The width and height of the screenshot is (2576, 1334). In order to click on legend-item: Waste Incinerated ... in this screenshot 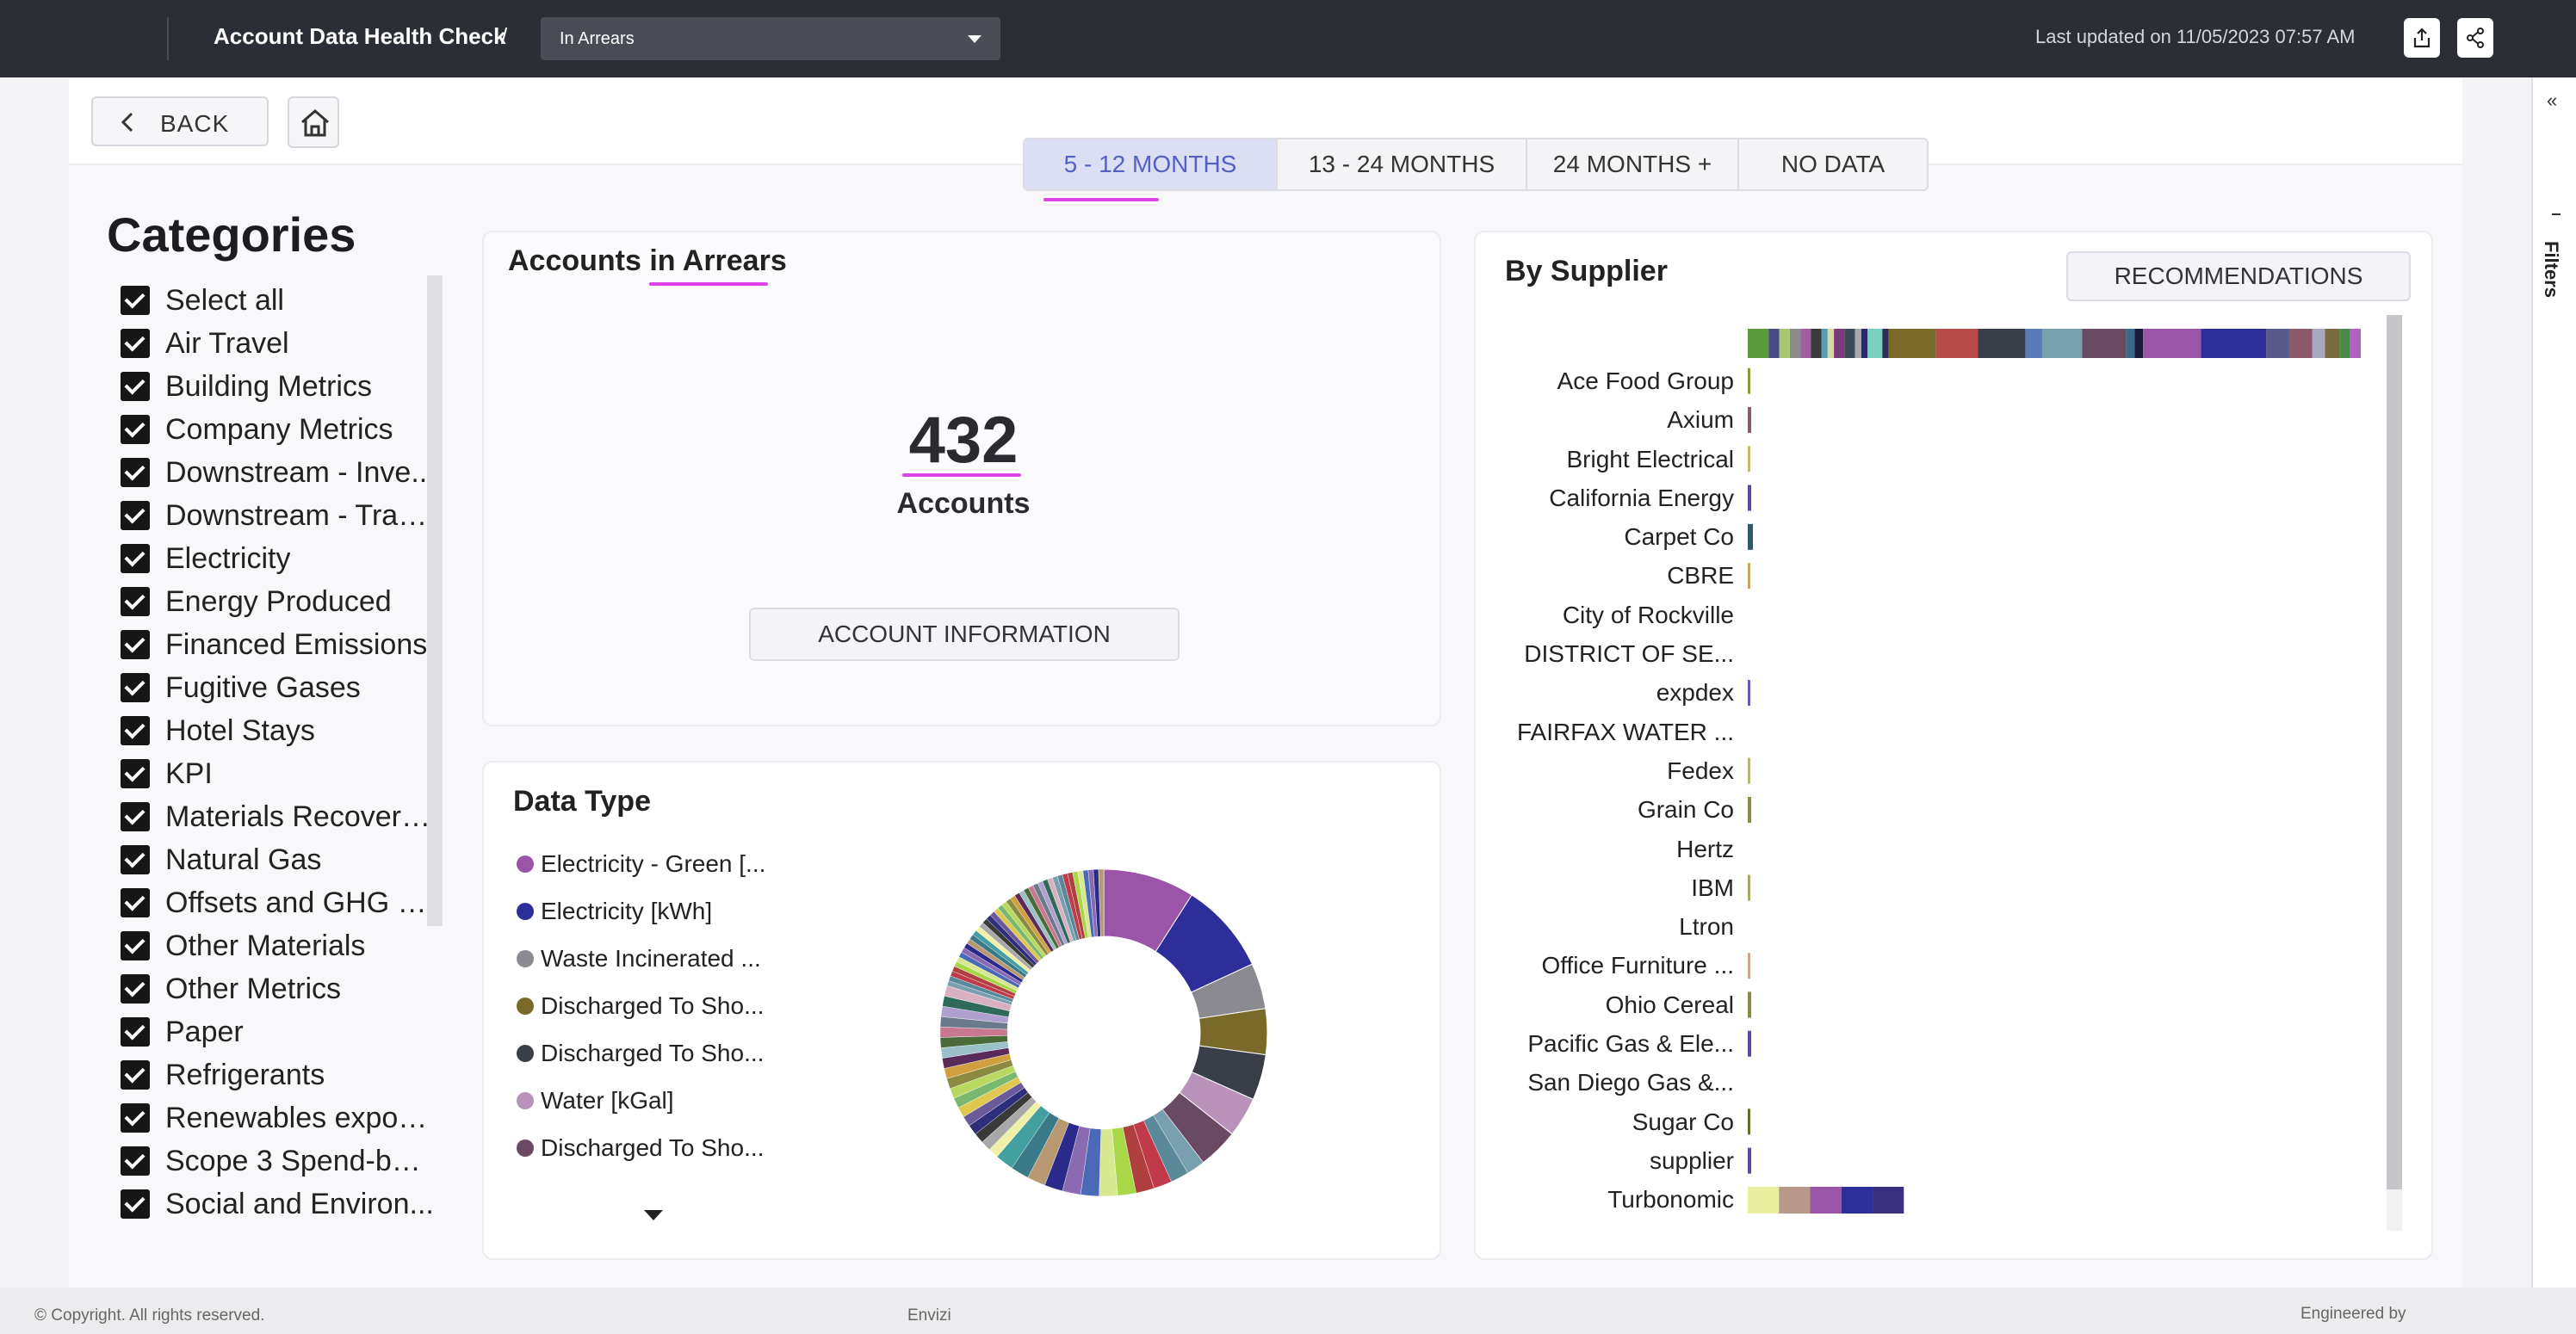, I will do `click(641, 958)`.